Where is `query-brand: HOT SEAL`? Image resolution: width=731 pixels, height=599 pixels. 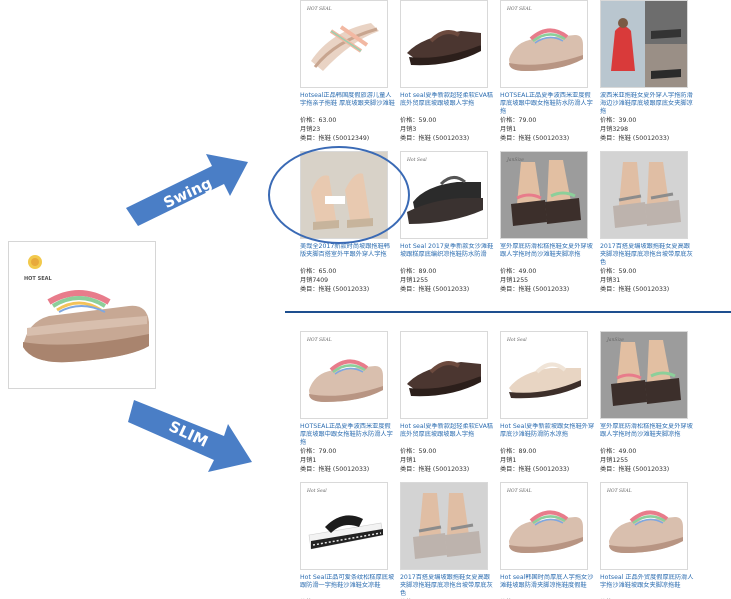
query-brand: HOT SEAL is located at coordinates (38, 279).